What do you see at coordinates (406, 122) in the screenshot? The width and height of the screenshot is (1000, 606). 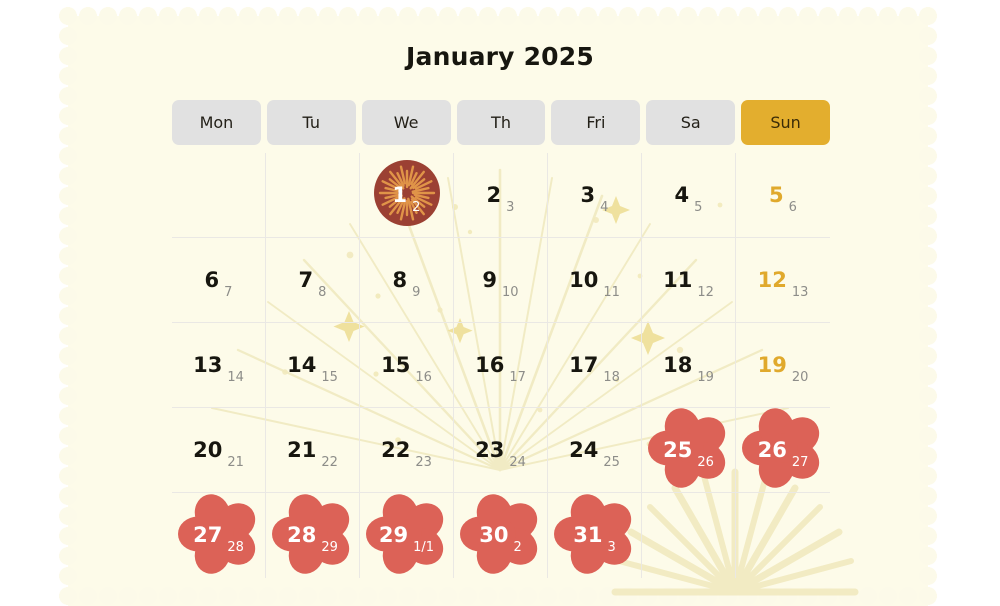 I see `weekday-pill-we: We` at bounding box center [406, 122].